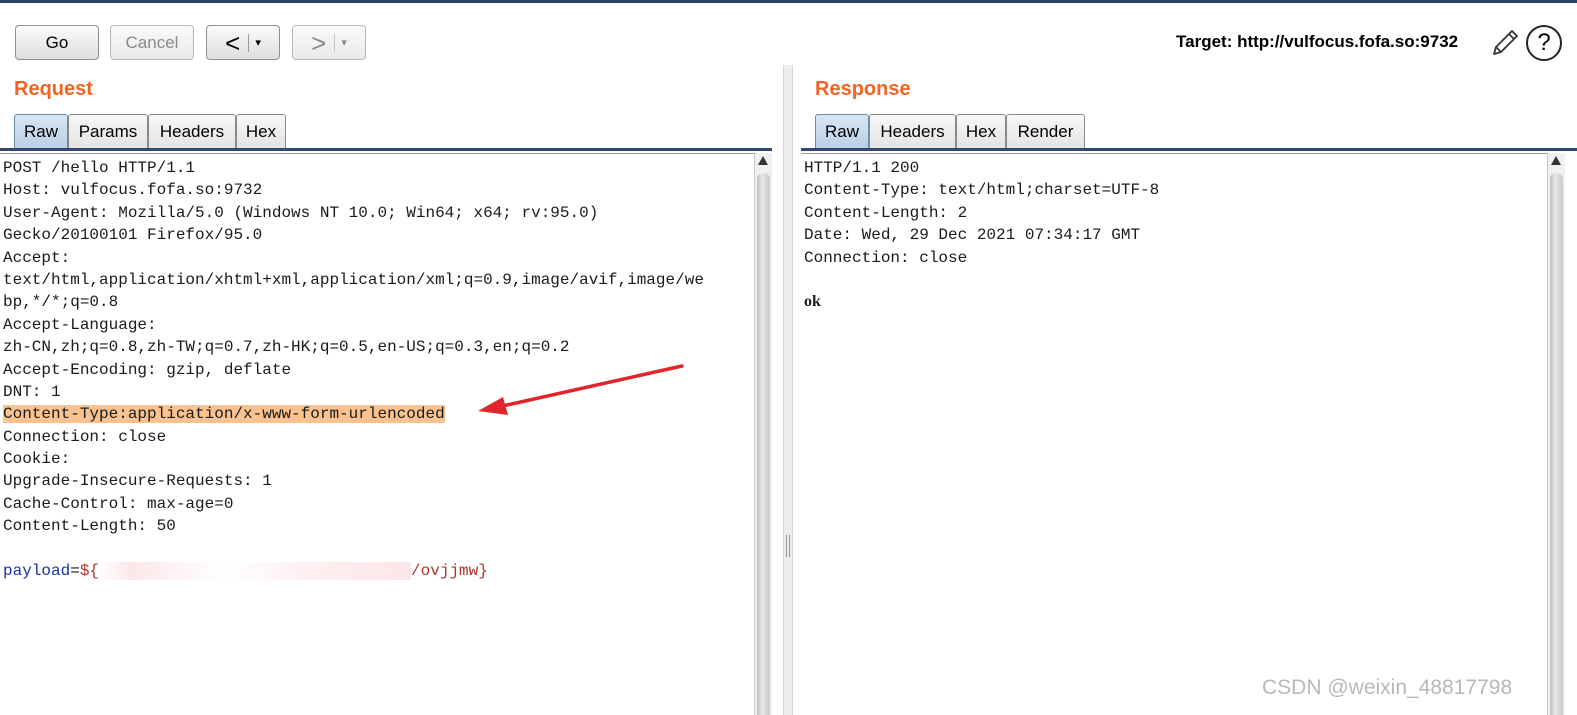 This screenshot has height=715, width=1577. I want to click on redacted-payload, so click(255, 570).